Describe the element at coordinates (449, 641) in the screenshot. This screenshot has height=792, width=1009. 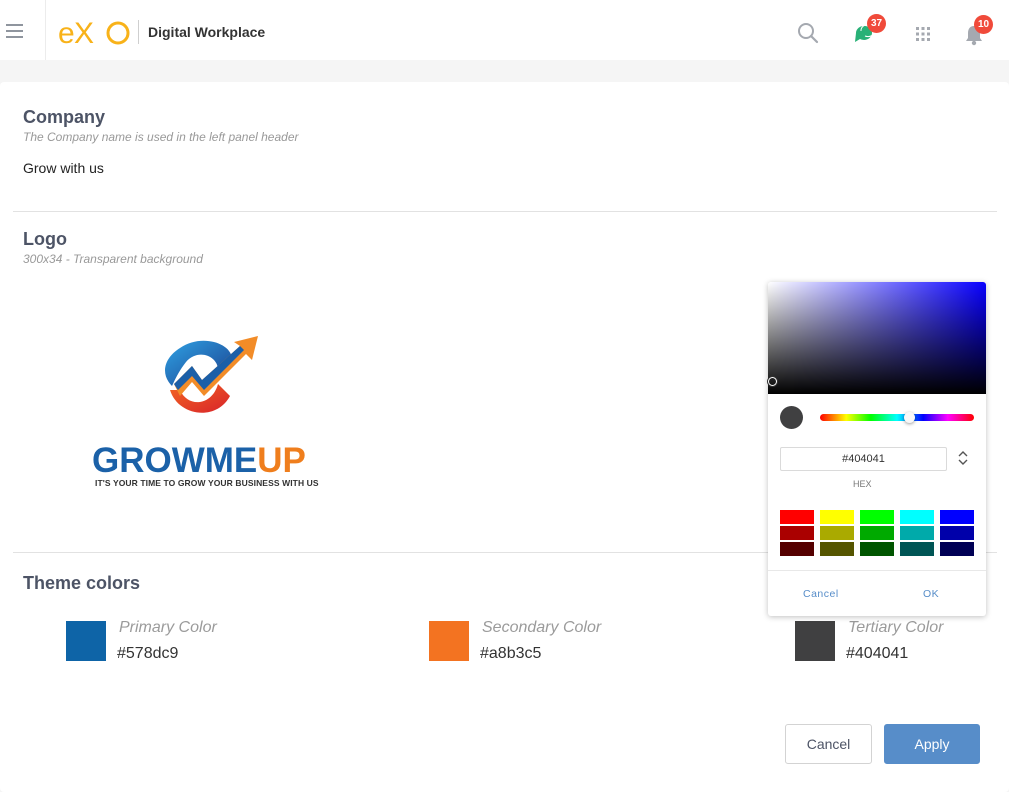
I see `secondary-color-swatch` at that location.